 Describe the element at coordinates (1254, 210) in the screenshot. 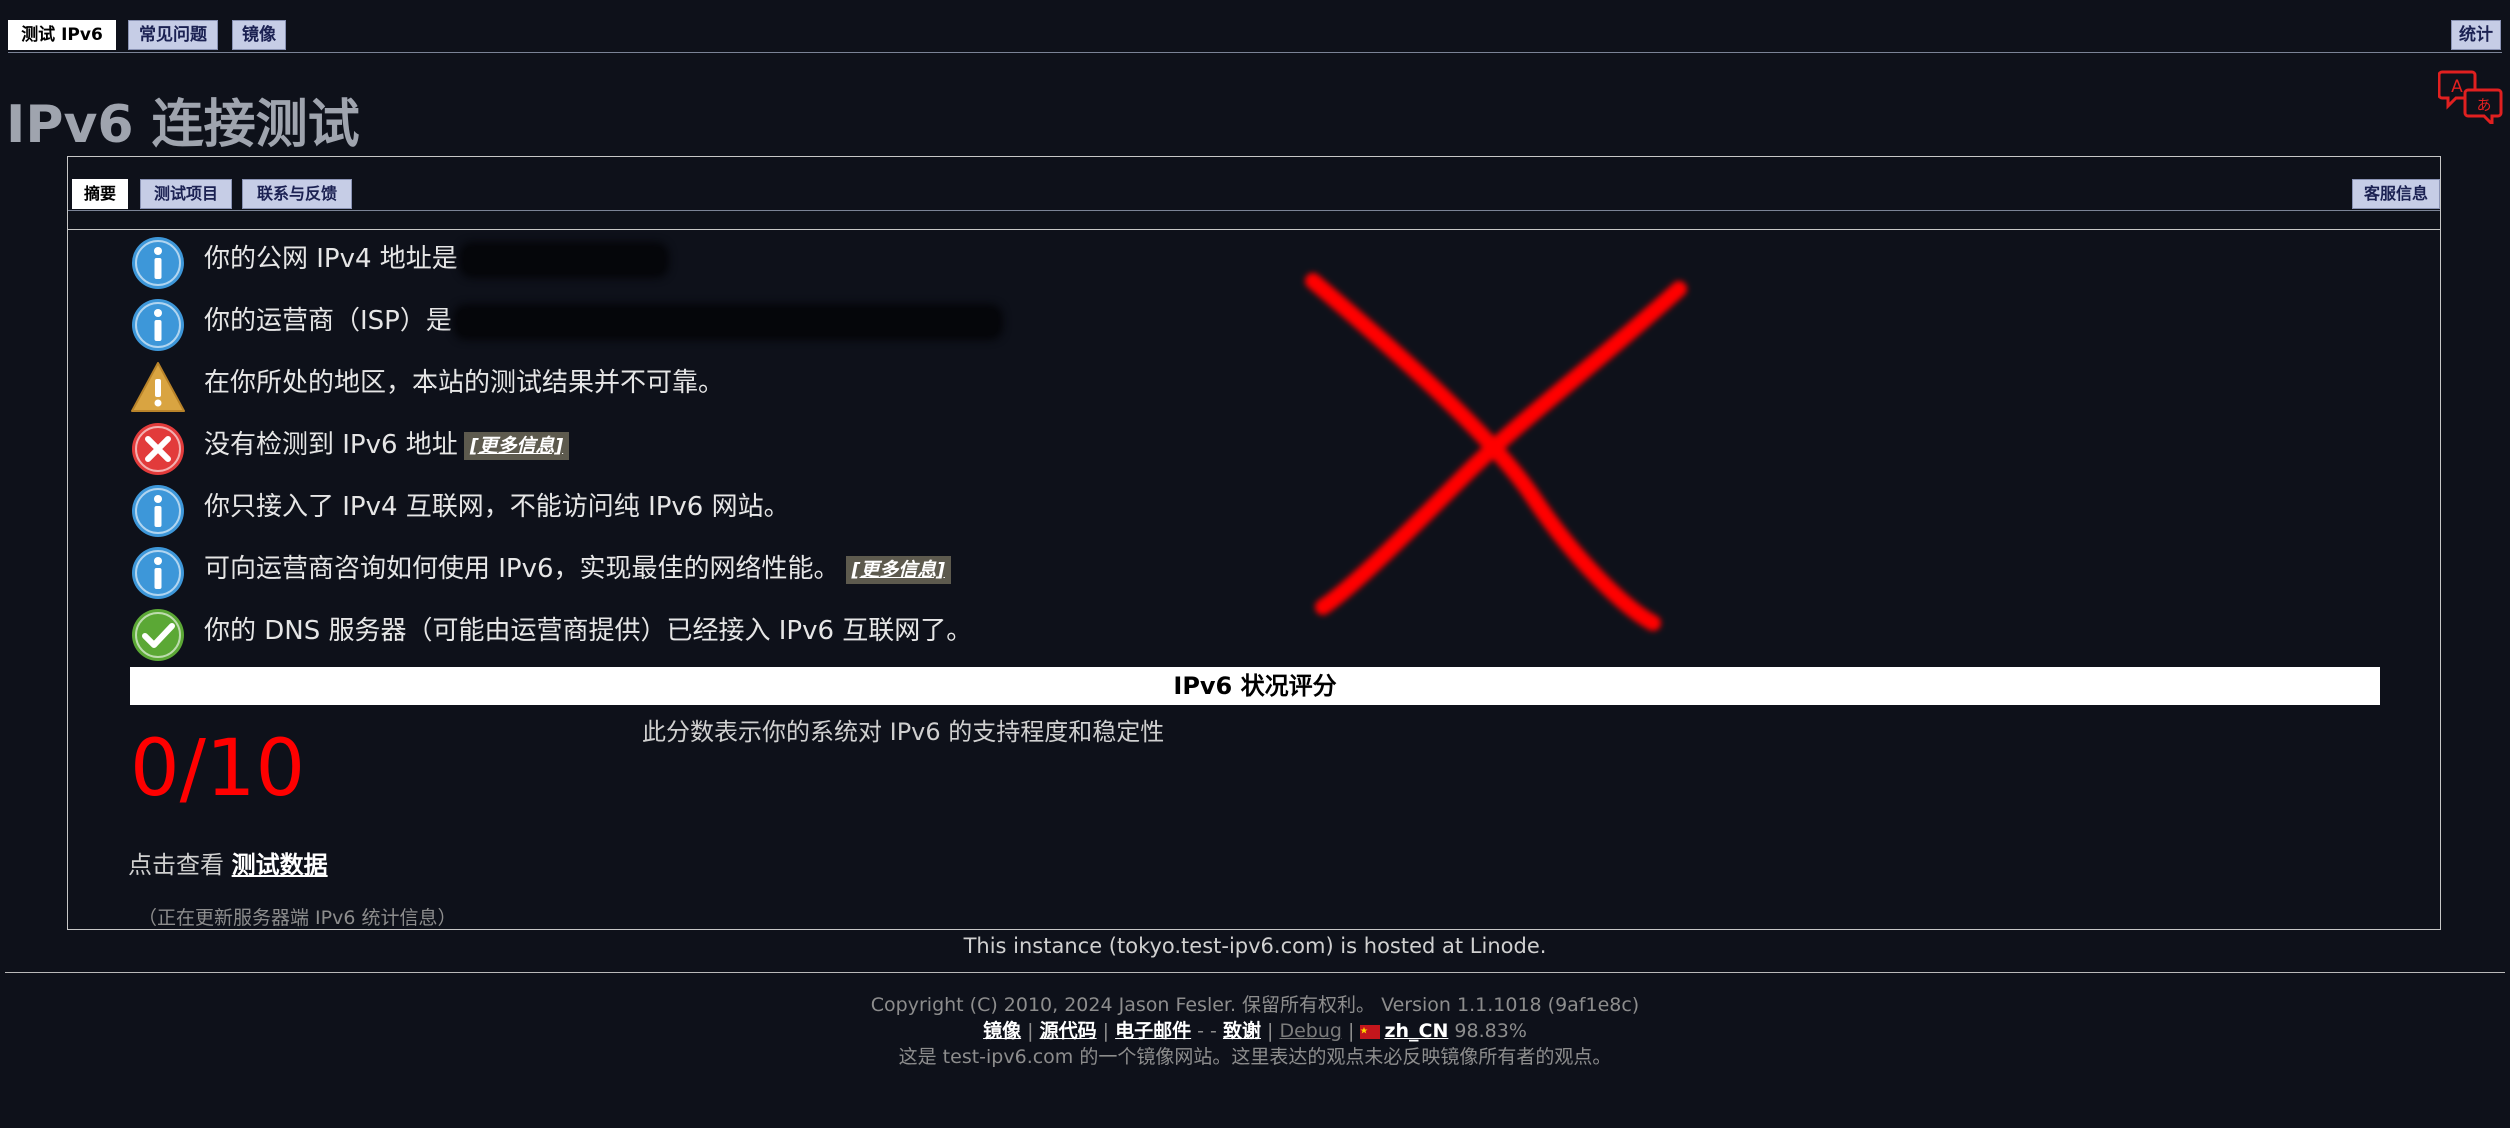

I see `subnav-divider` at that location.